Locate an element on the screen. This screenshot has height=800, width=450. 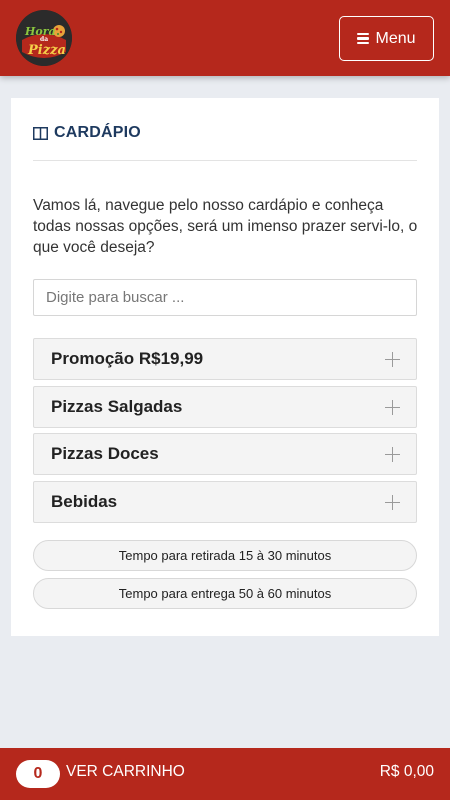
pickup-time-badge: Tempo para retirada 15 à 30 minutos is located at coordinates (225, 555).